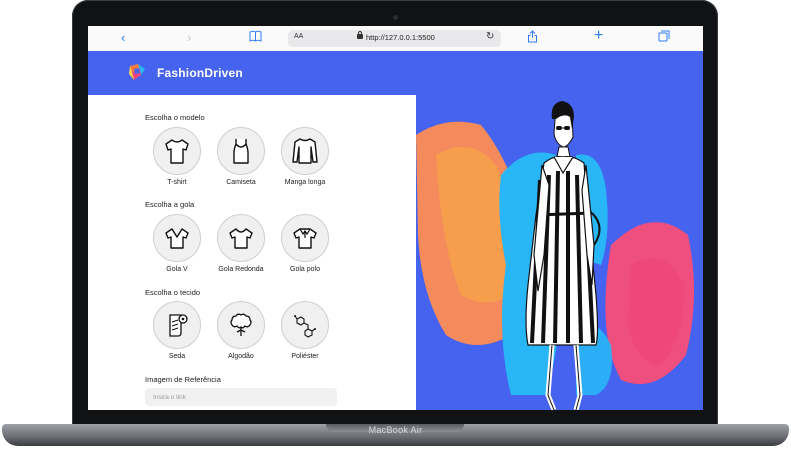 Image resolution: width=791 pixels, height=454 pixels. I want to click on option-gola-polo: Gola polo, so click(305, 243).